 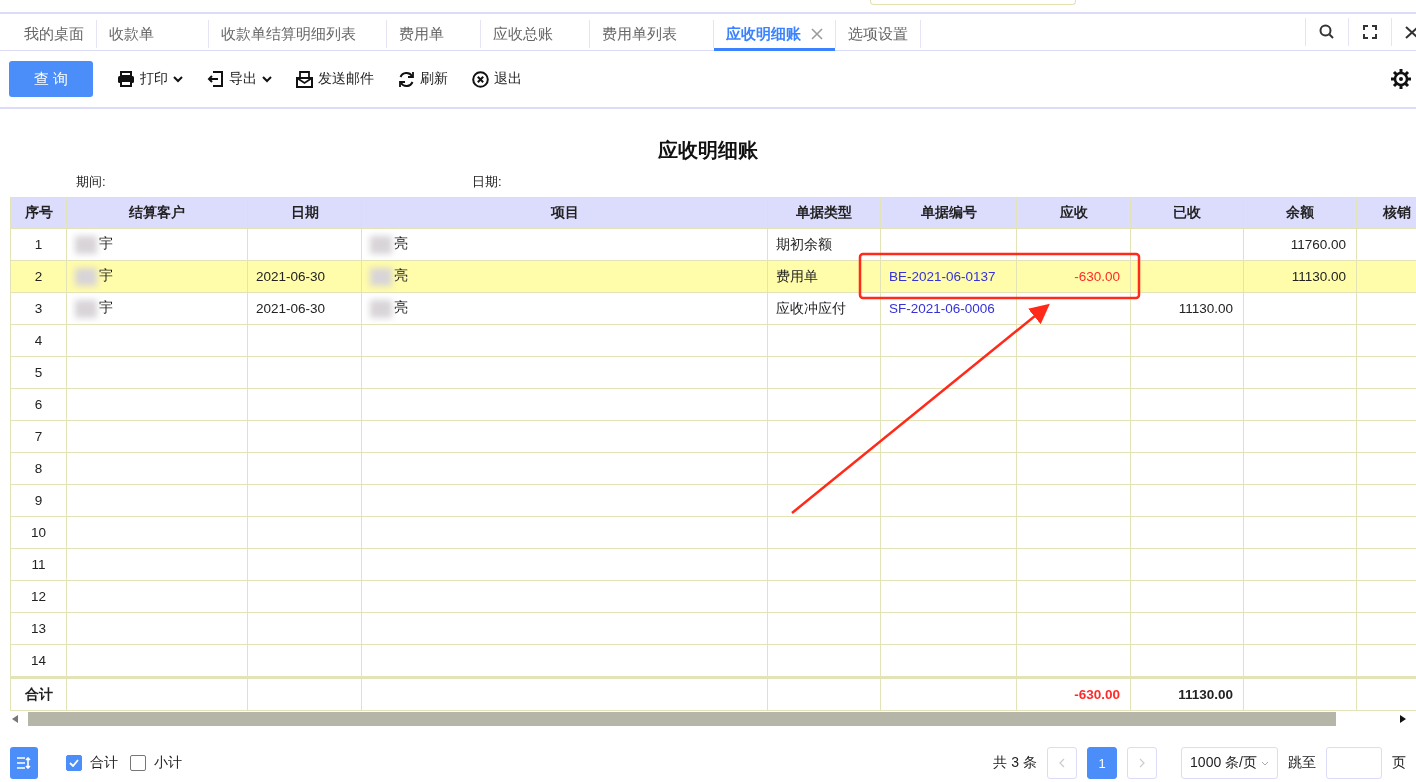 I want to click on print-button: 打印, so click(x=150, y=79).